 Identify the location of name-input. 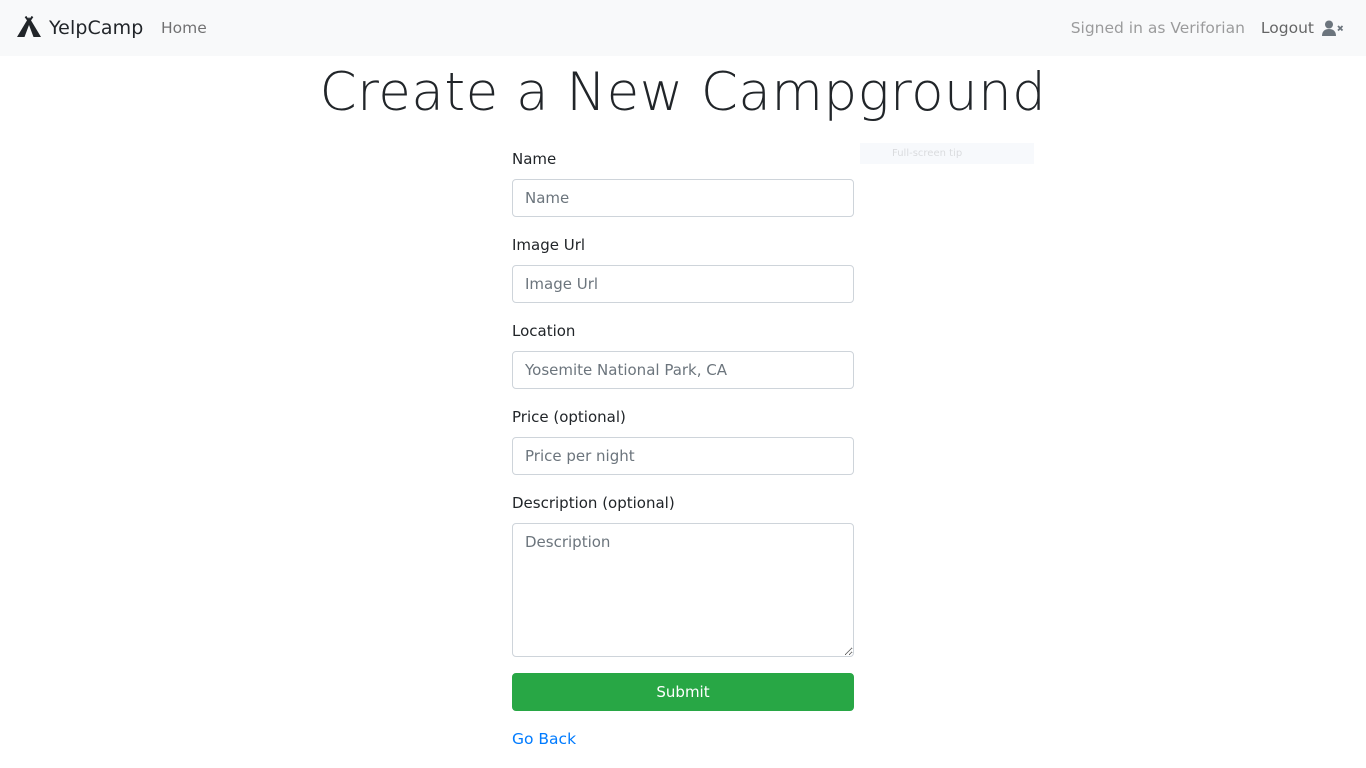
(683, 198).